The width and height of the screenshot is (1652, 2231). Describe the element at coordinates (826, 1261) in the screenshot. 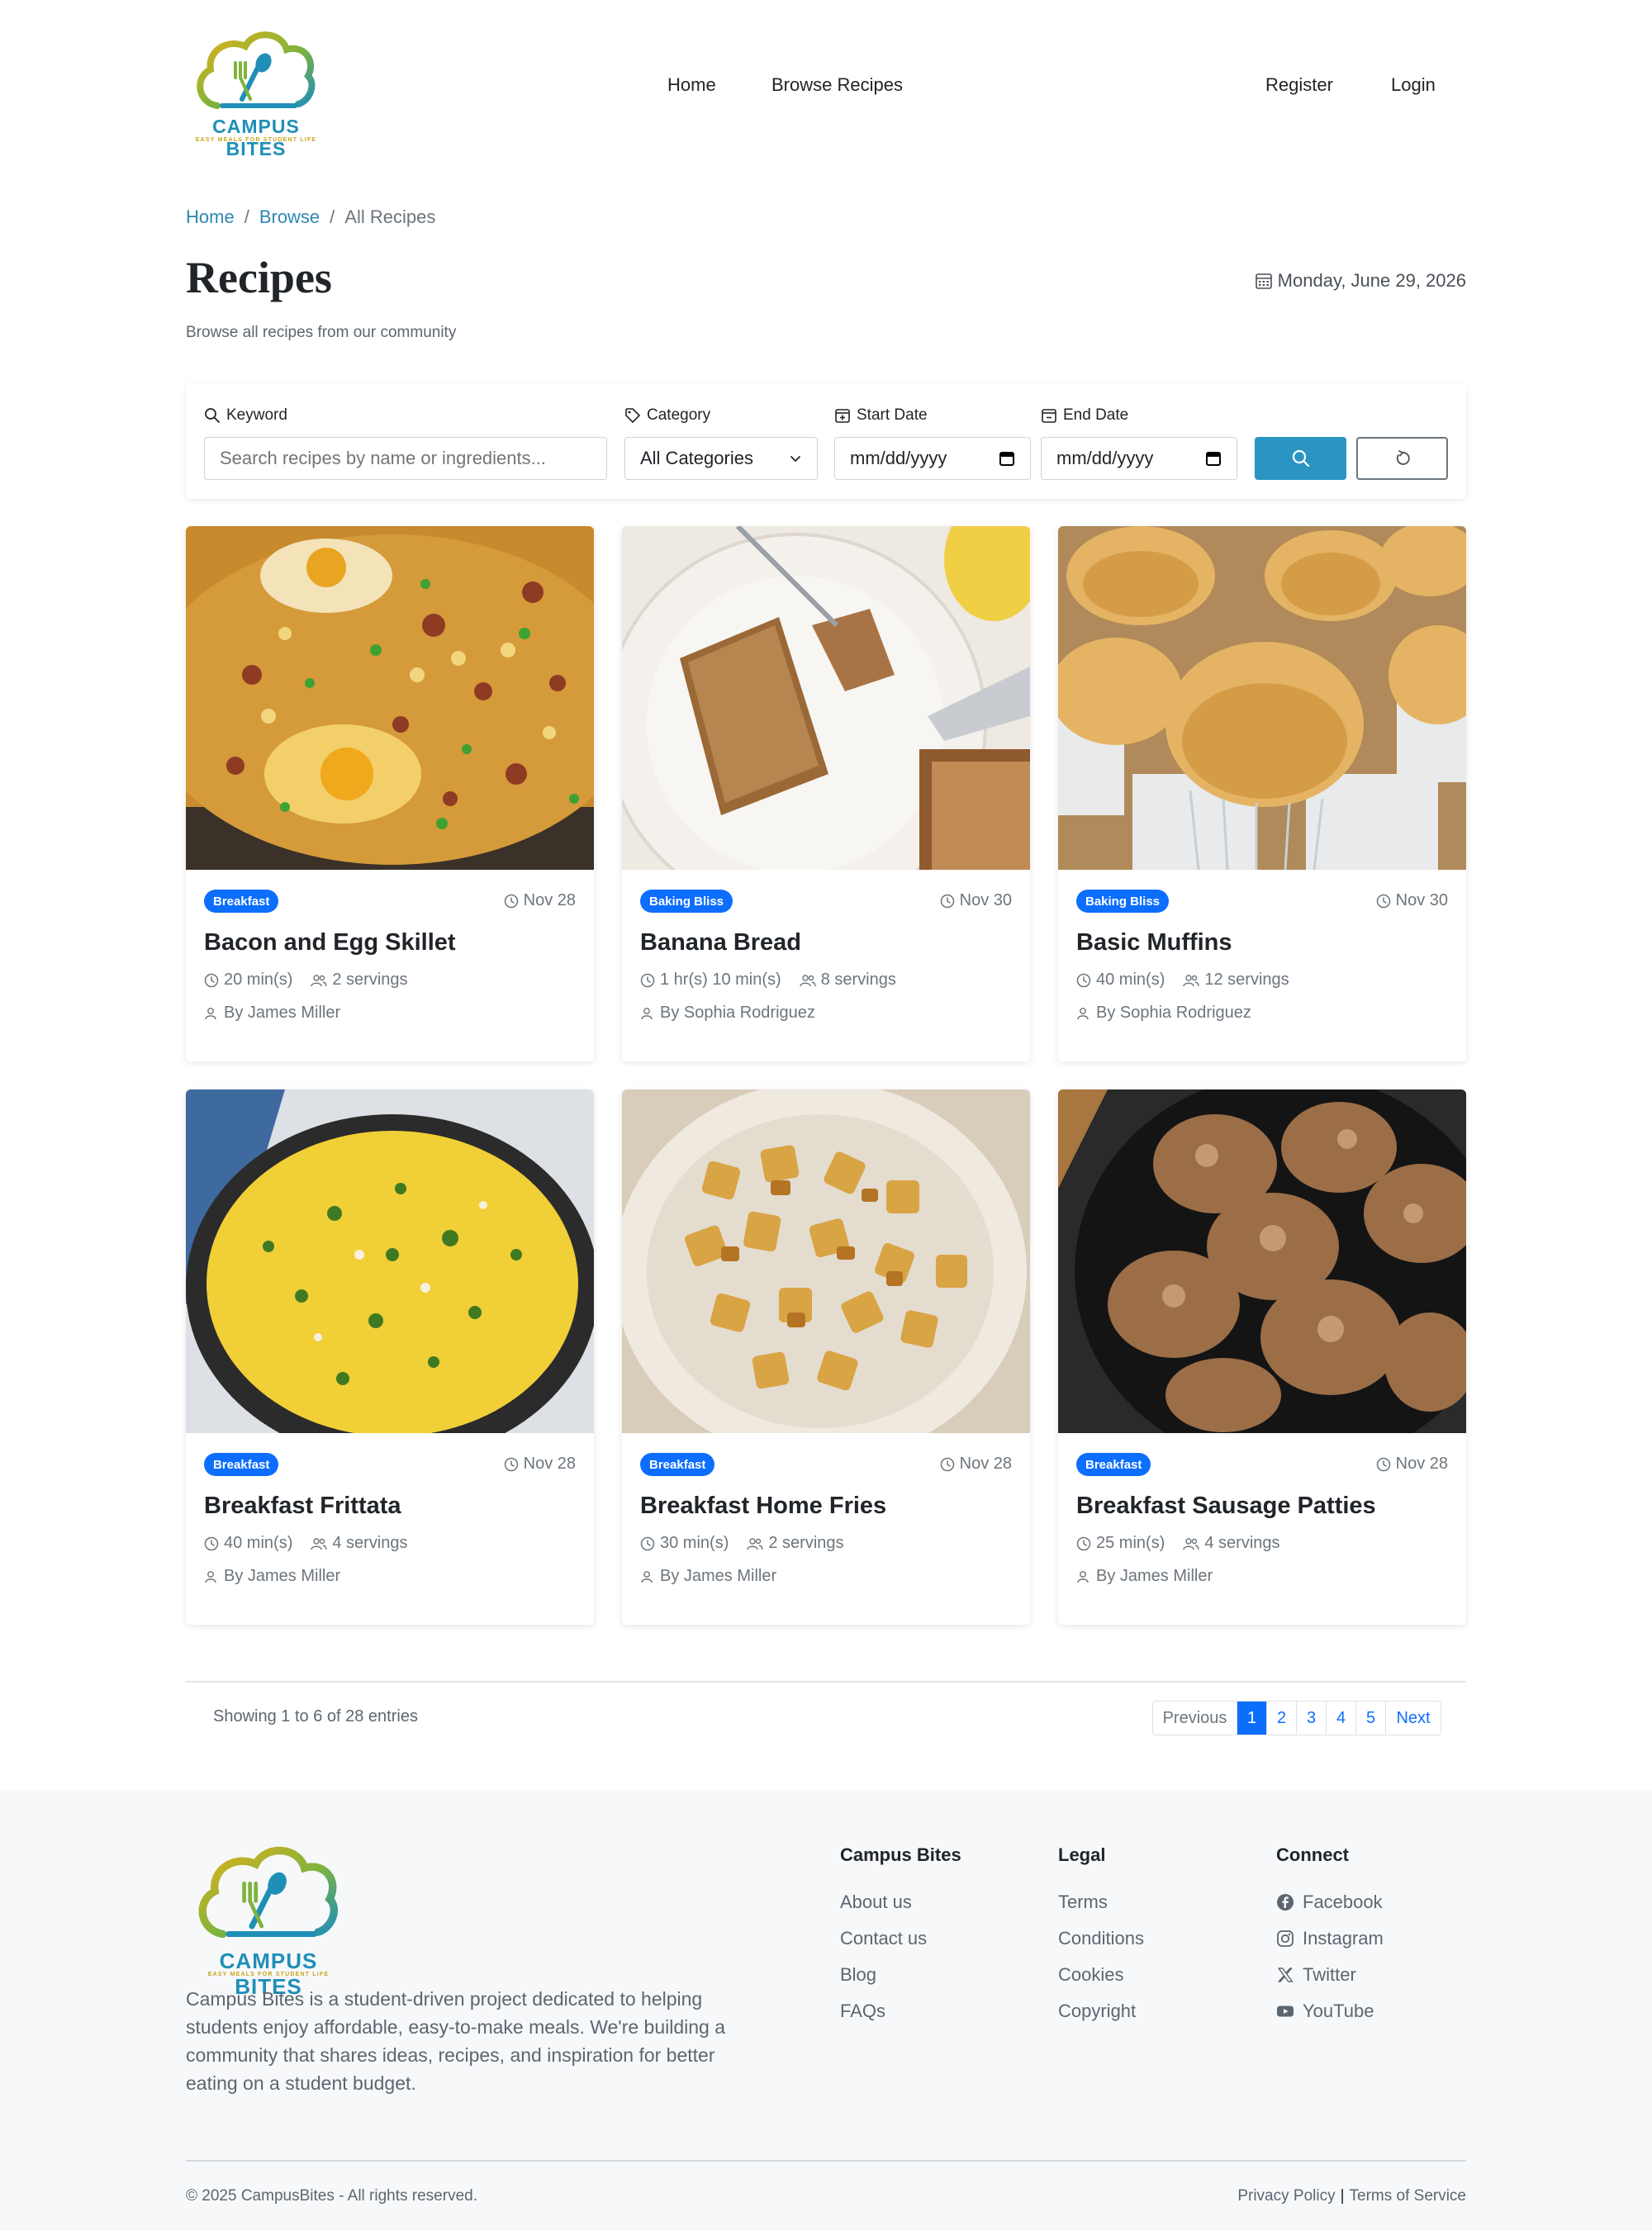

I see `recipe-image-breakfast-home-fries` at that location.